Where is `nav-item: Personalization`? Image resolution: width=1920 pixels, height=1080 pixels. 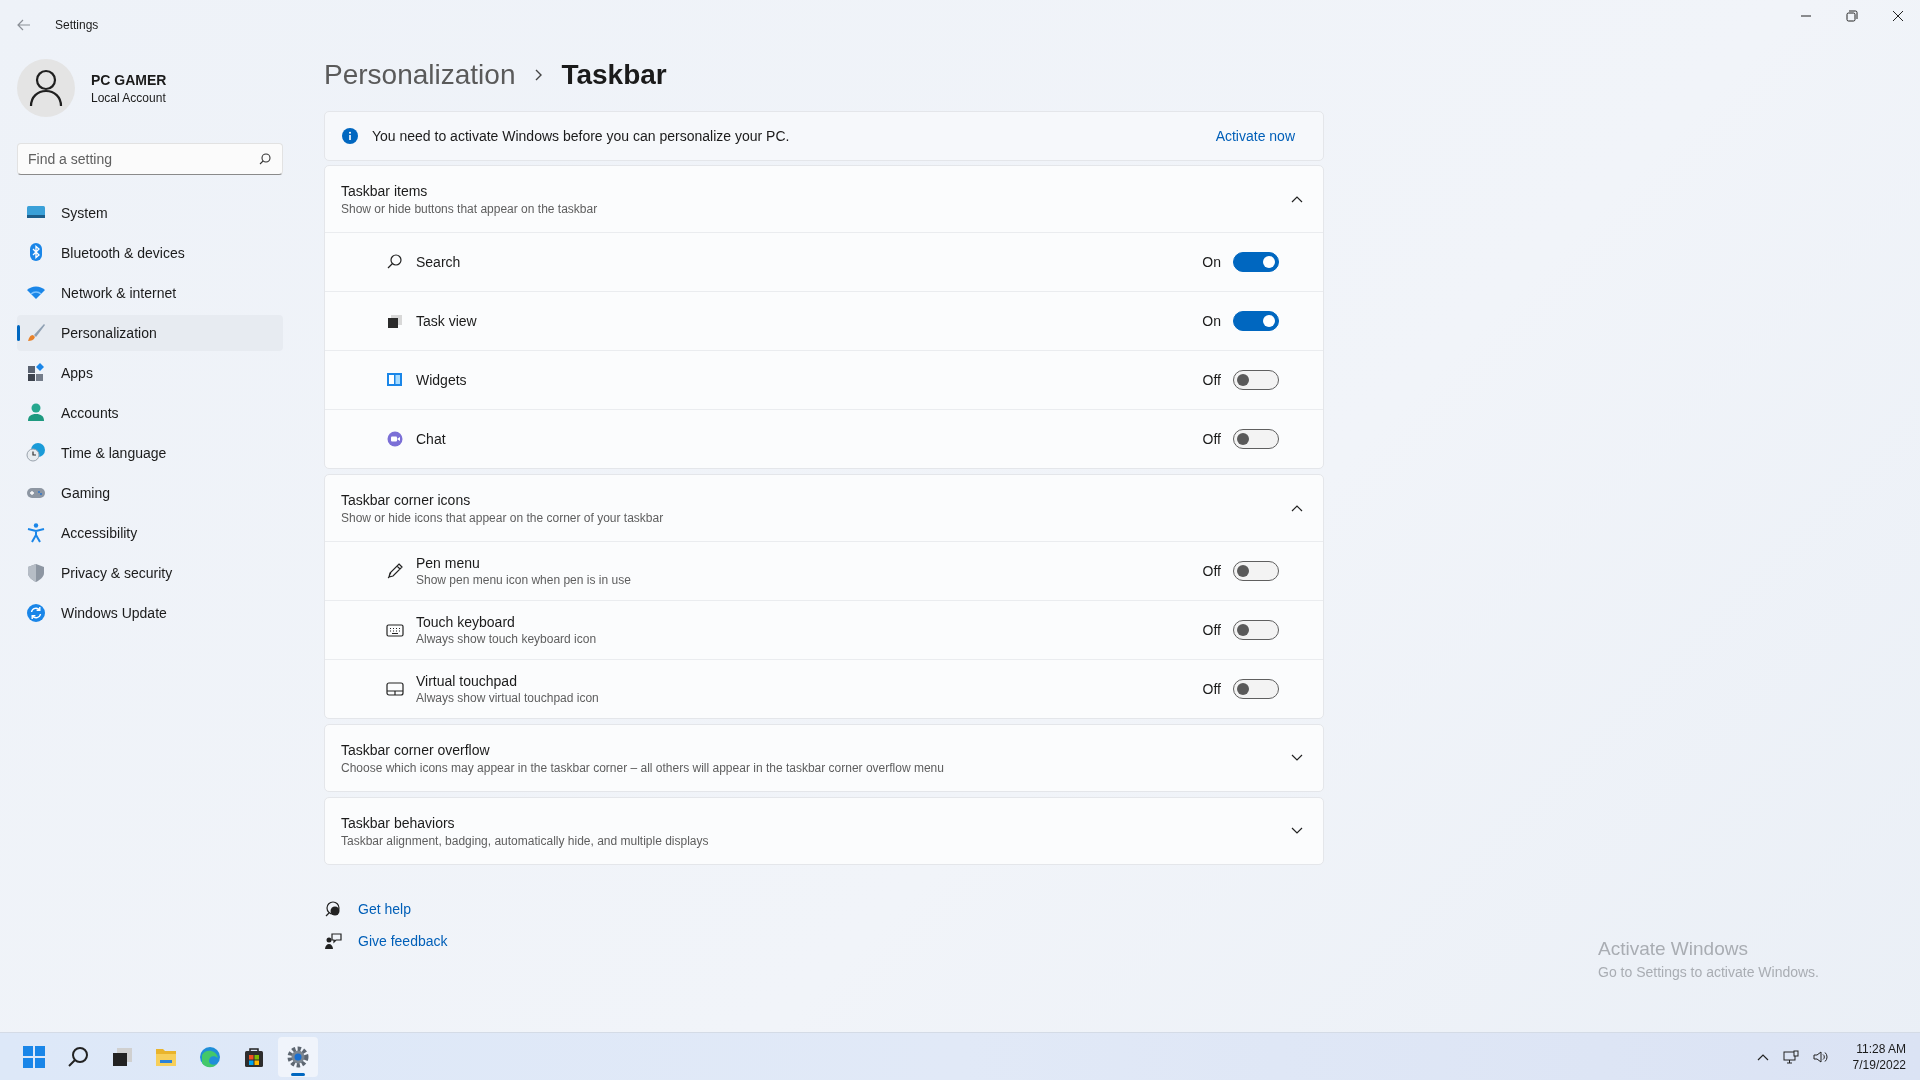 nav-item: Personalization is located at coordinates (150, 333).